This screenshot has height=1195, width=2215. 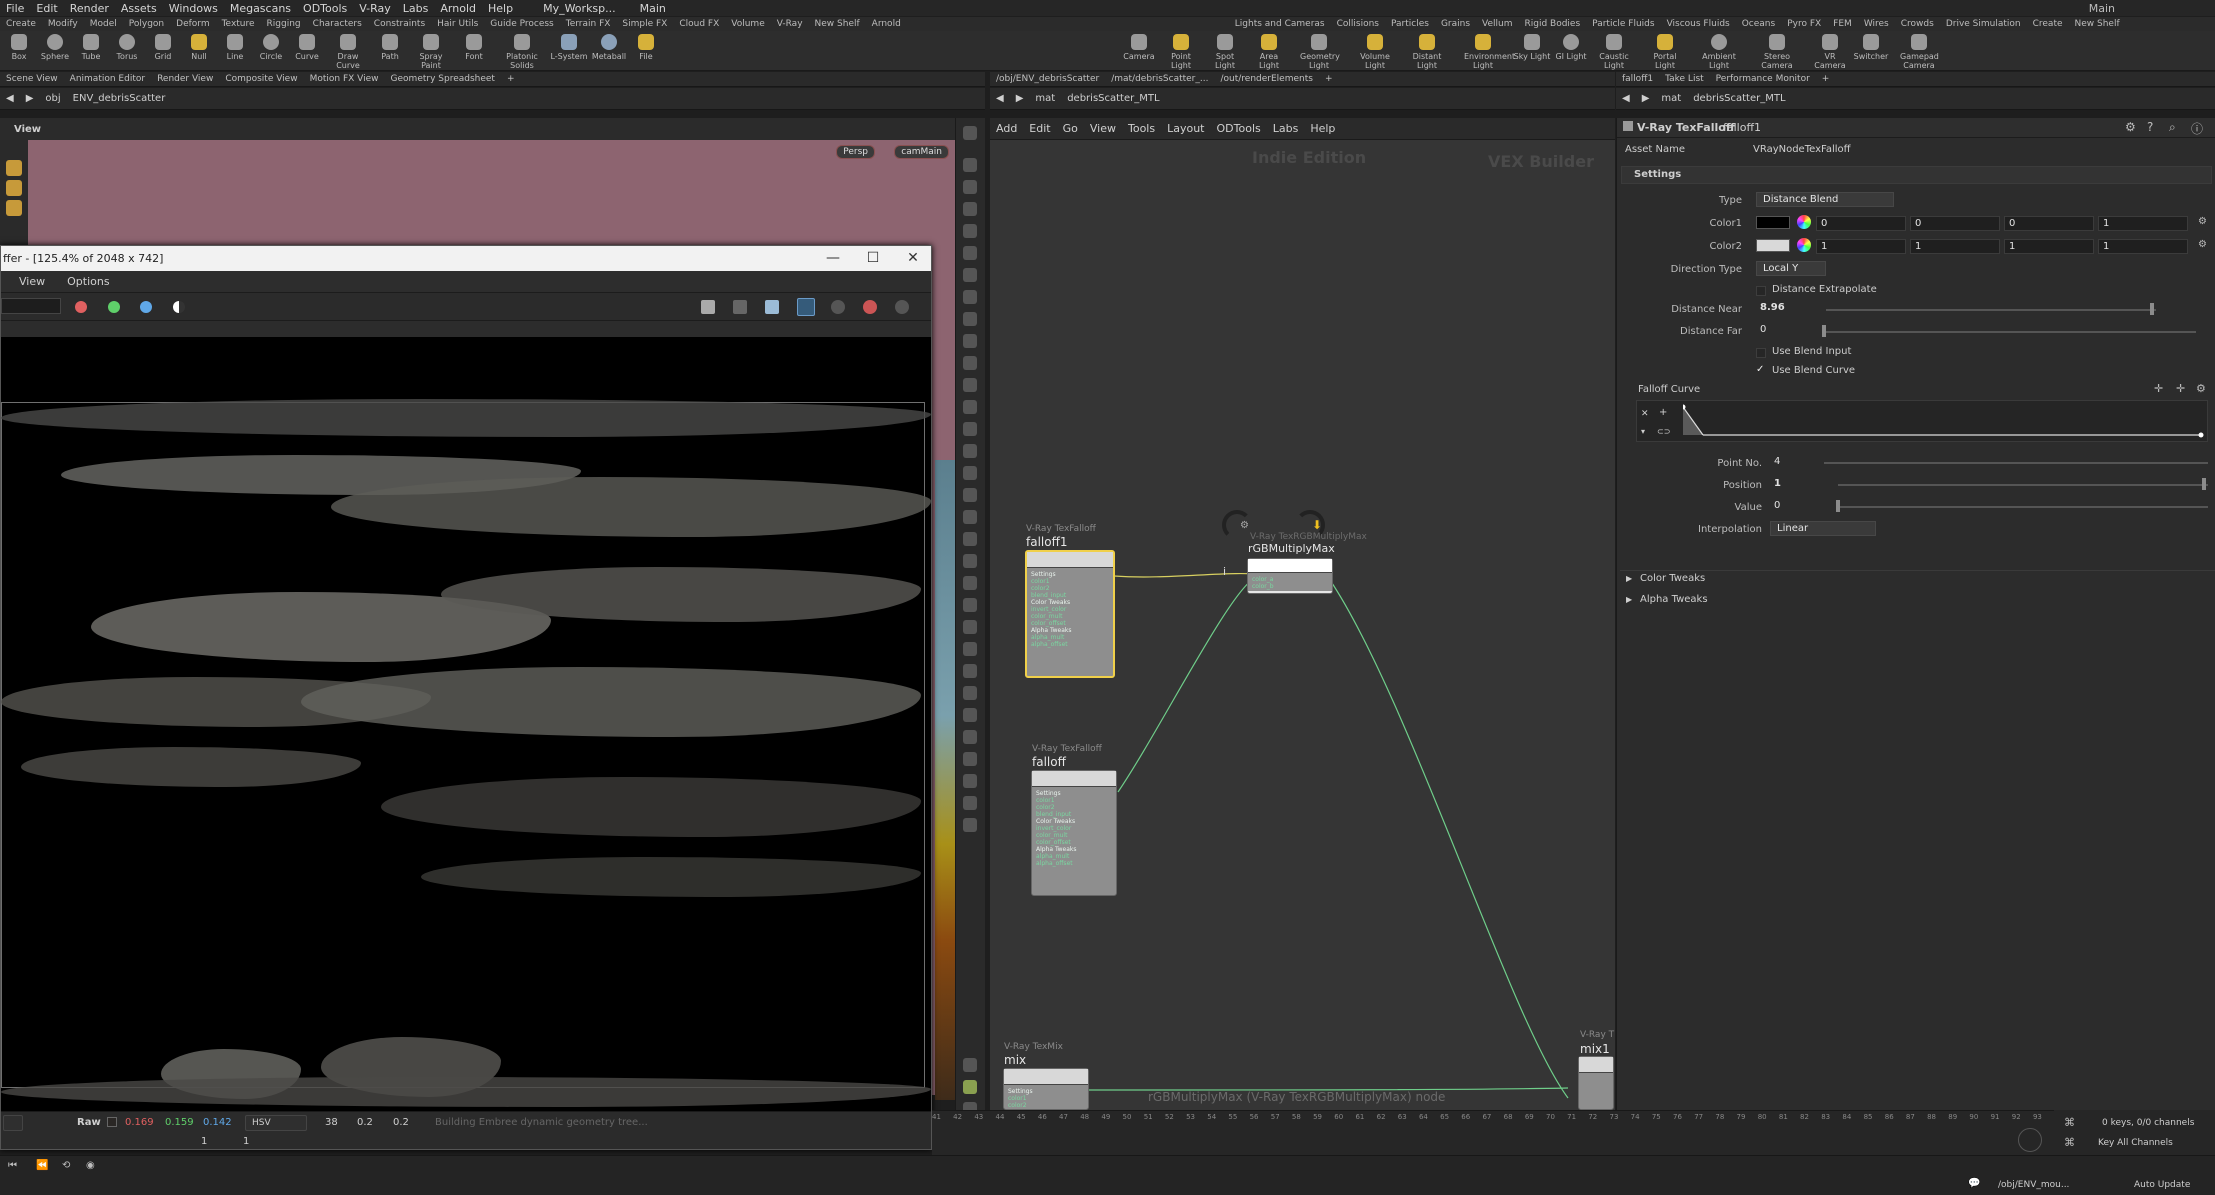 I want to click on maximize-icon: ☐, so click(x=873, y=258).